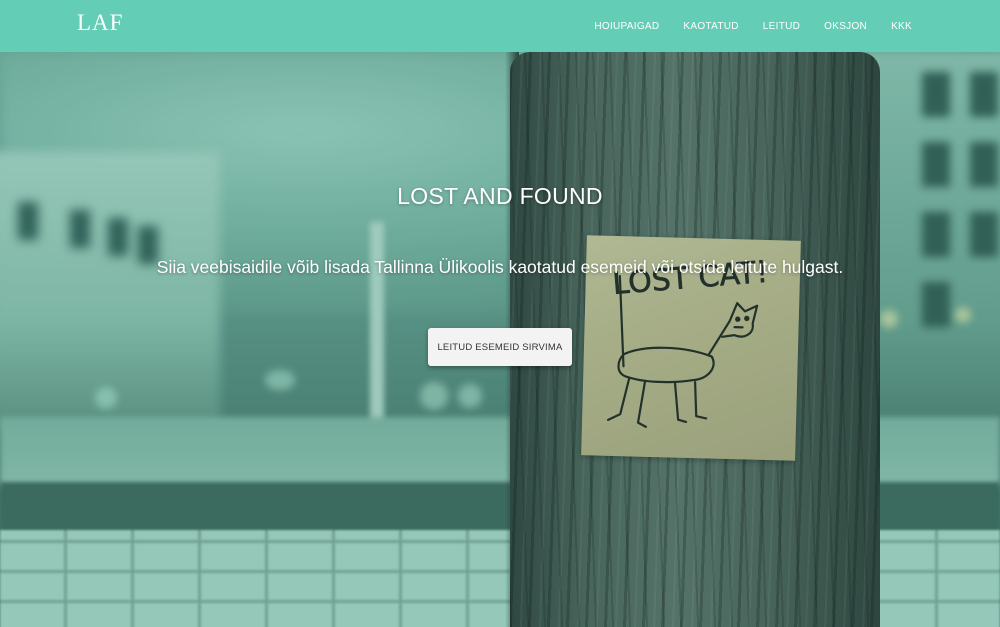 The image size is (1000, 627). Describe the element at coordinates (845, 26) in the screenshot. I see `nav-item-oksjon: OKSJON` at that location.